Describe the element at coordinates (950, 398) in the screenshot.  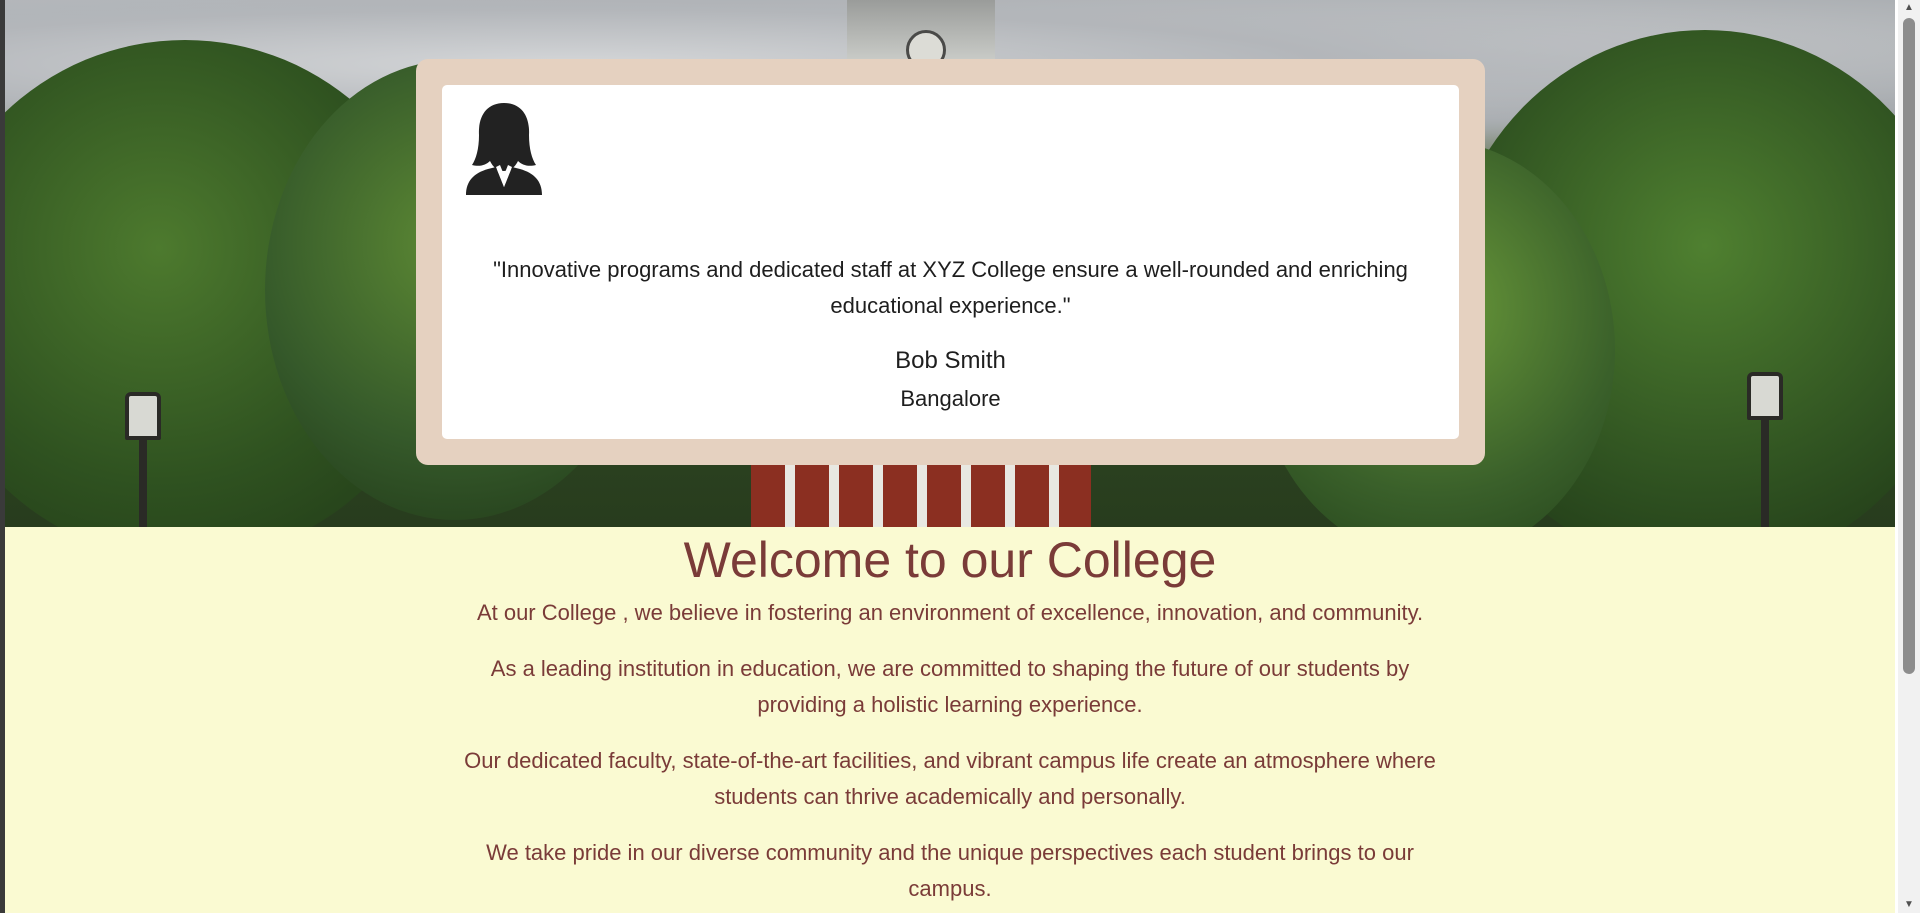
I see `testimonial-location: Bangalore` at that location.